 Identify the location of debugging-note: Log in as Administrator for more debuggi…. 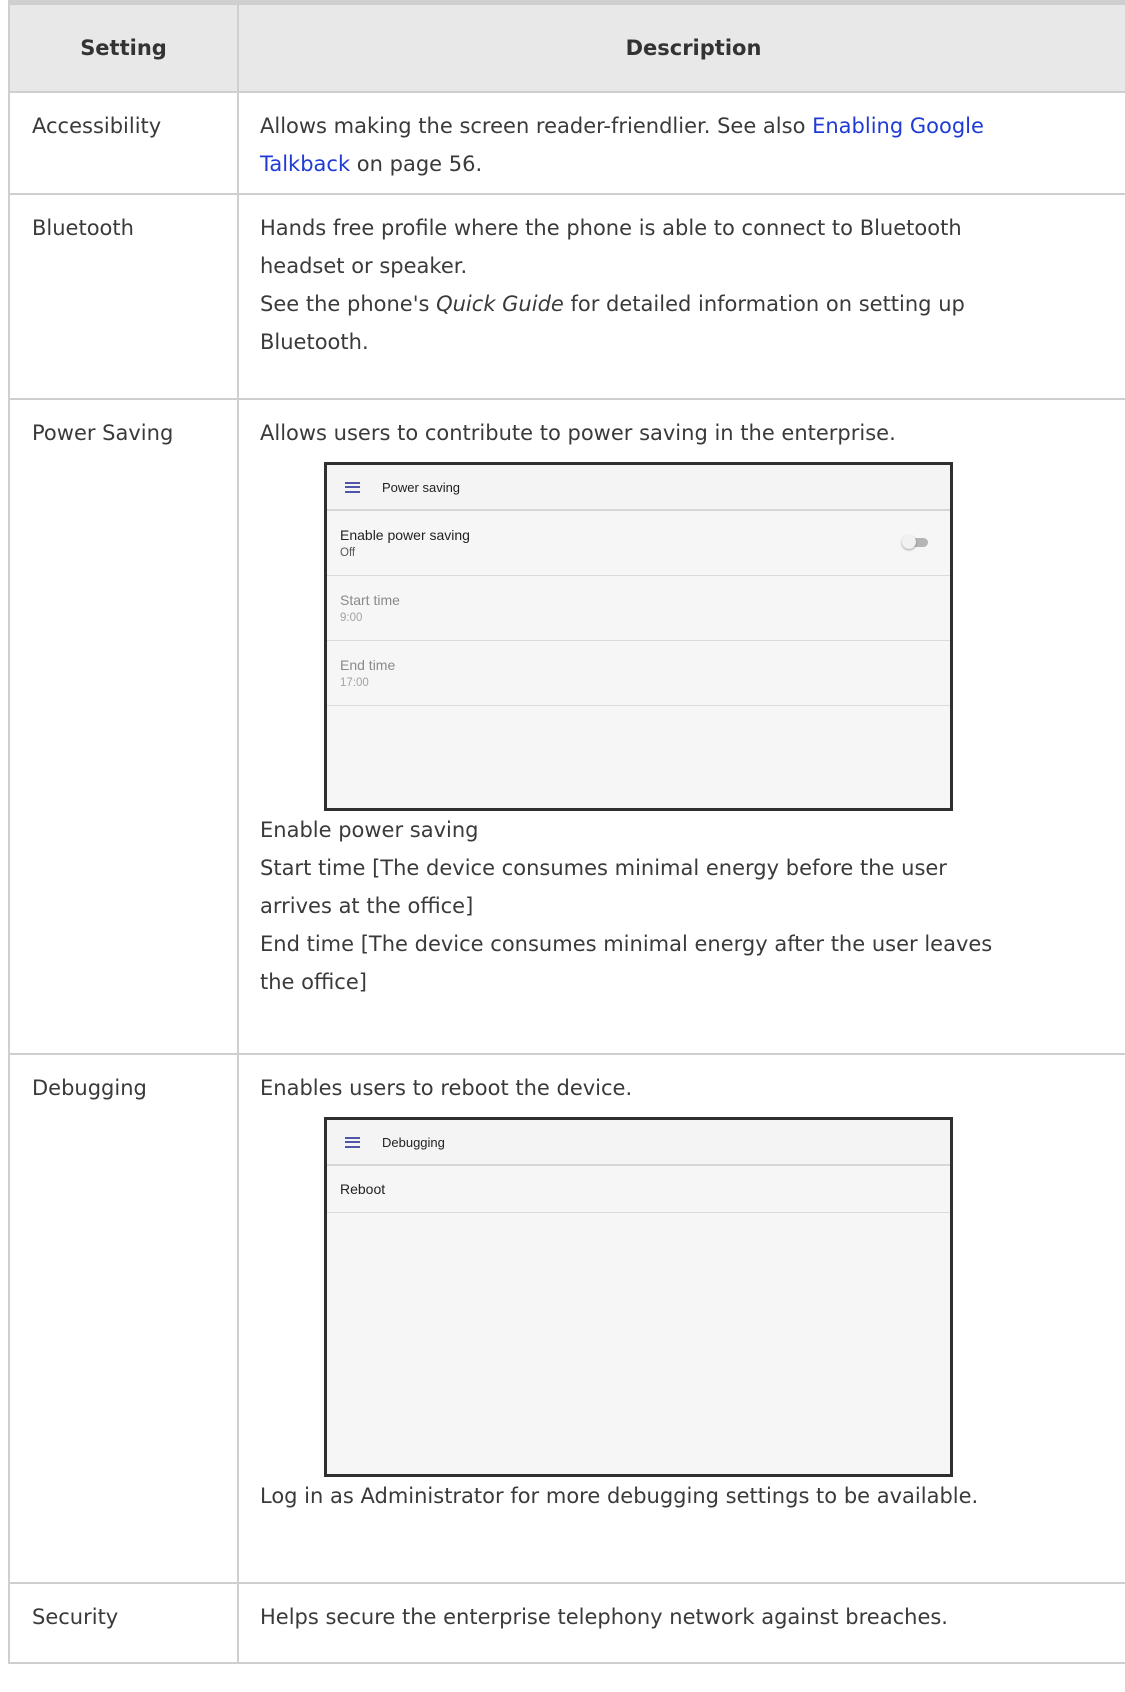
(619, 1496).